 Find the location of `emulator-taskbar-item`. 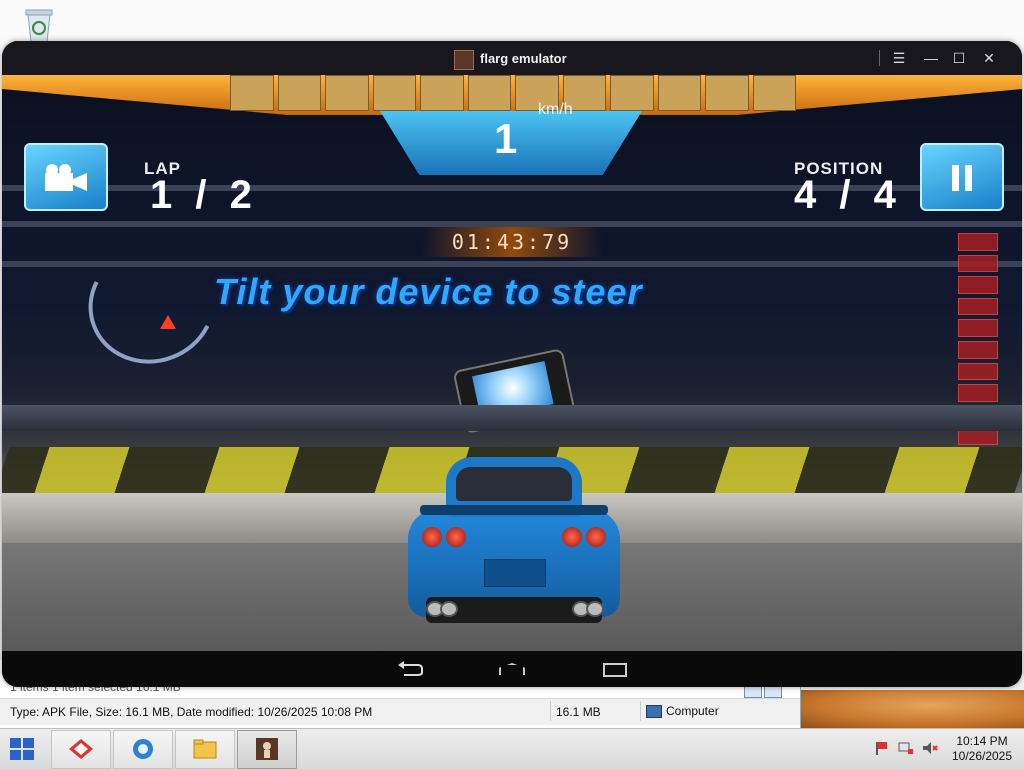

emulator-taskbar-item is located at coordinates (267, 749).